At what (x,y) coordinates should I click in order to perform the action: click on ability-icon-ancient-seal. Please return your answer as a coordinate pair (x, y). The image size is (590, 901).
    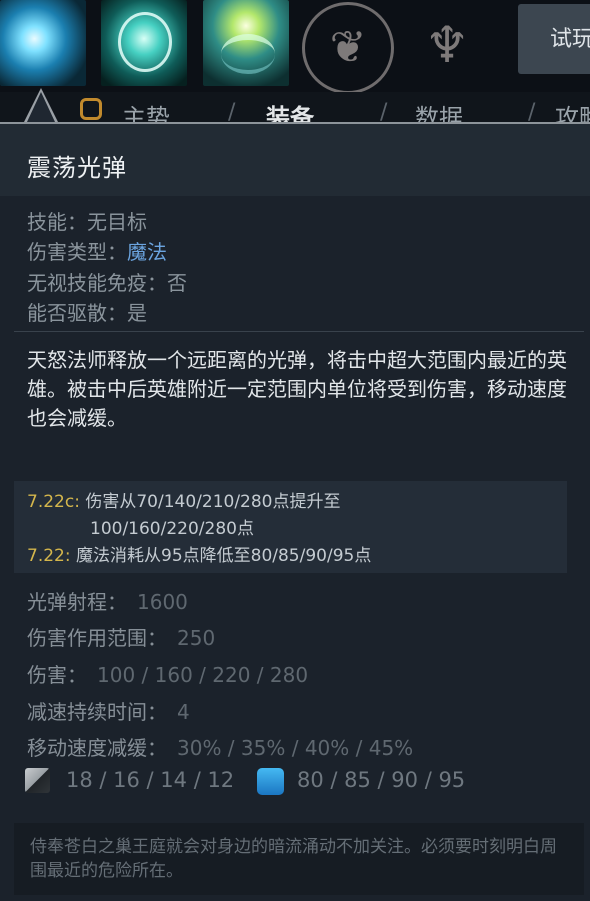
    Looking at the image, I should click on (144, 43).